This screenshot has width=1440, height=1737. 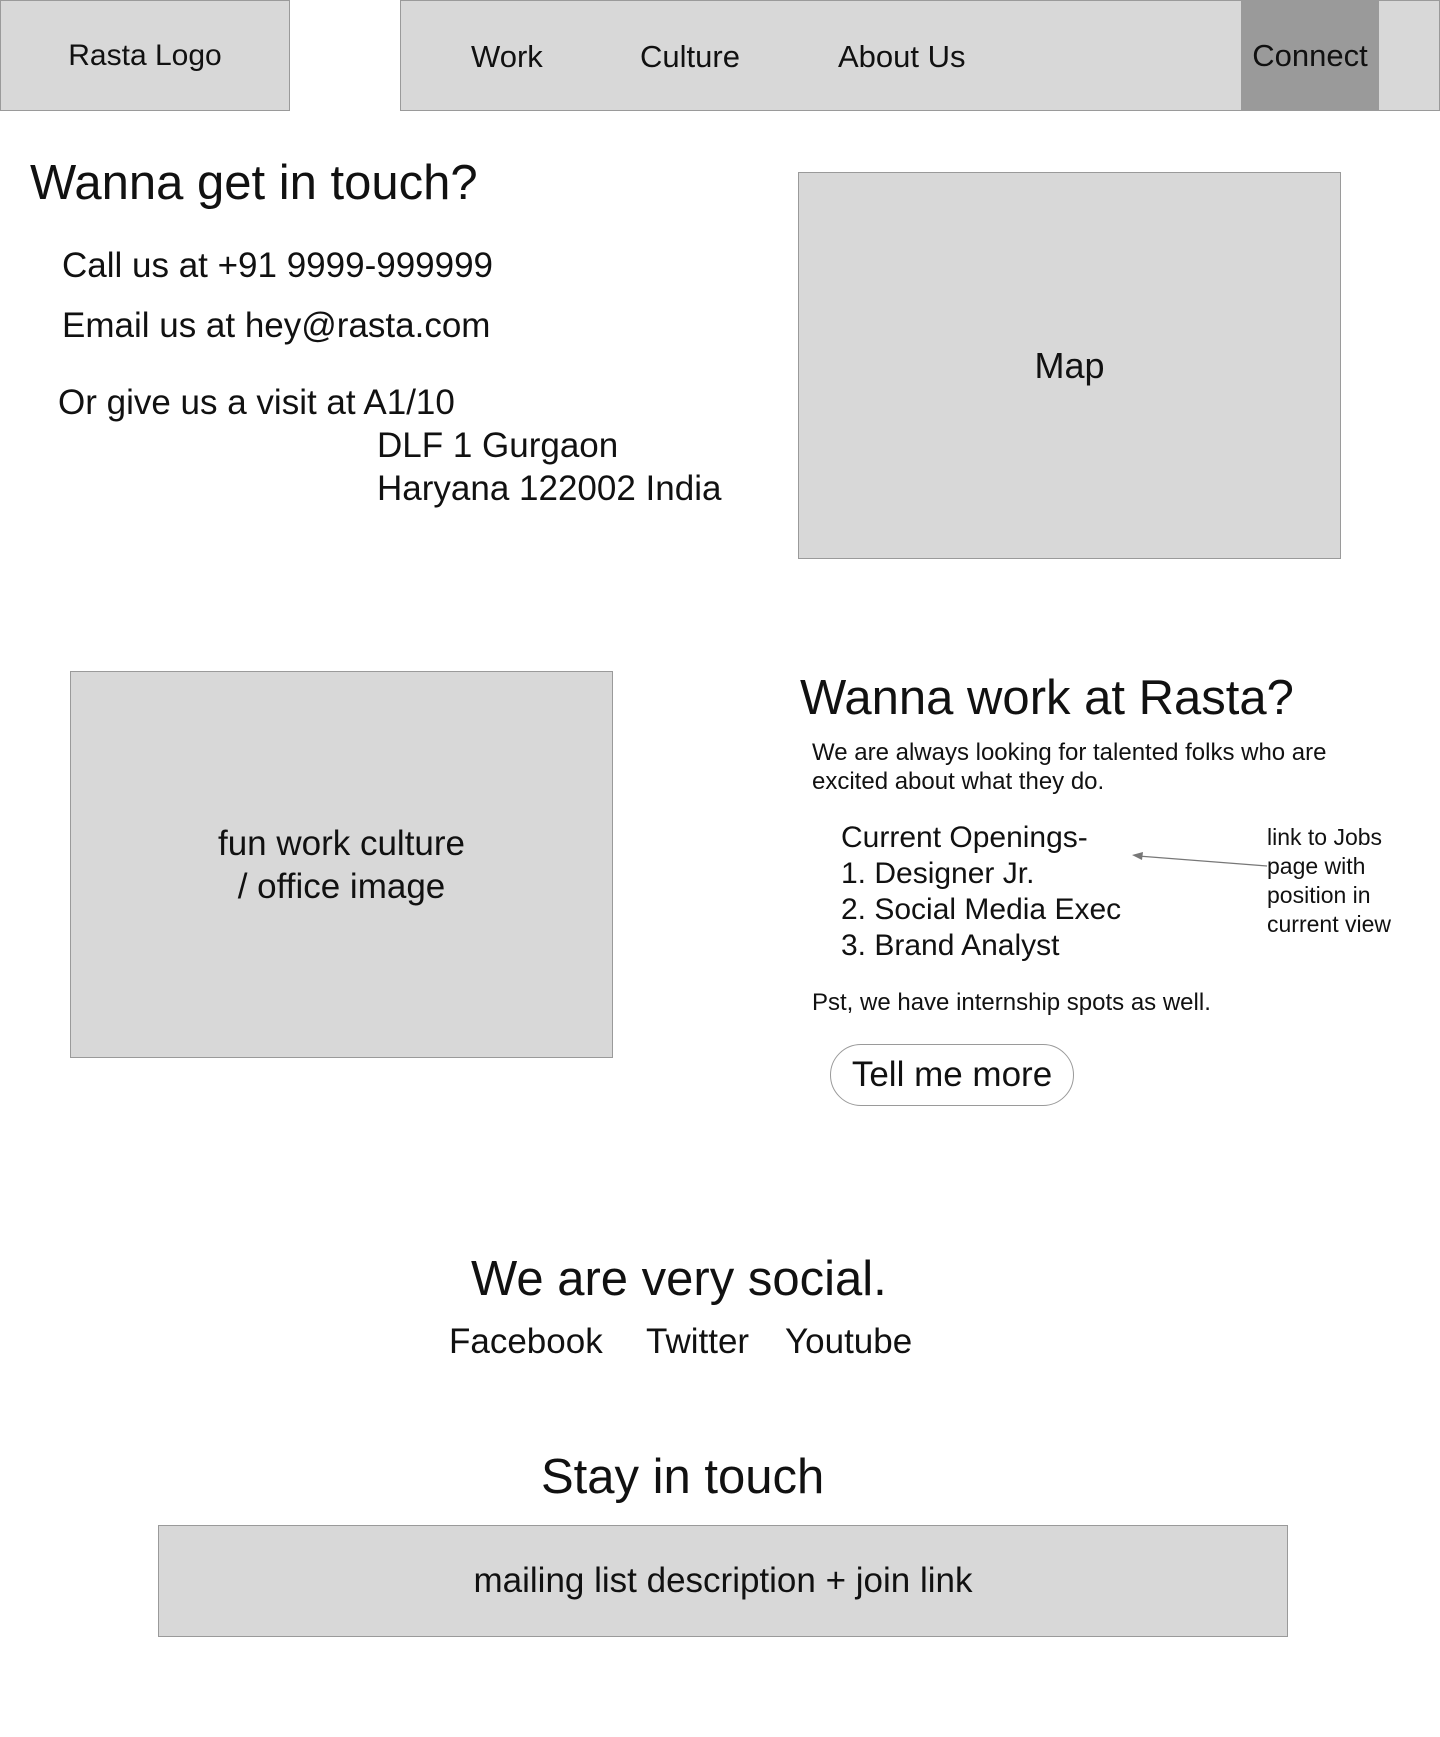 What do you see at coordinates (1047, 698) in the screenshot?
I see `careers-title: Wanna work at Rasta?` at bounding box center [1047, 698].